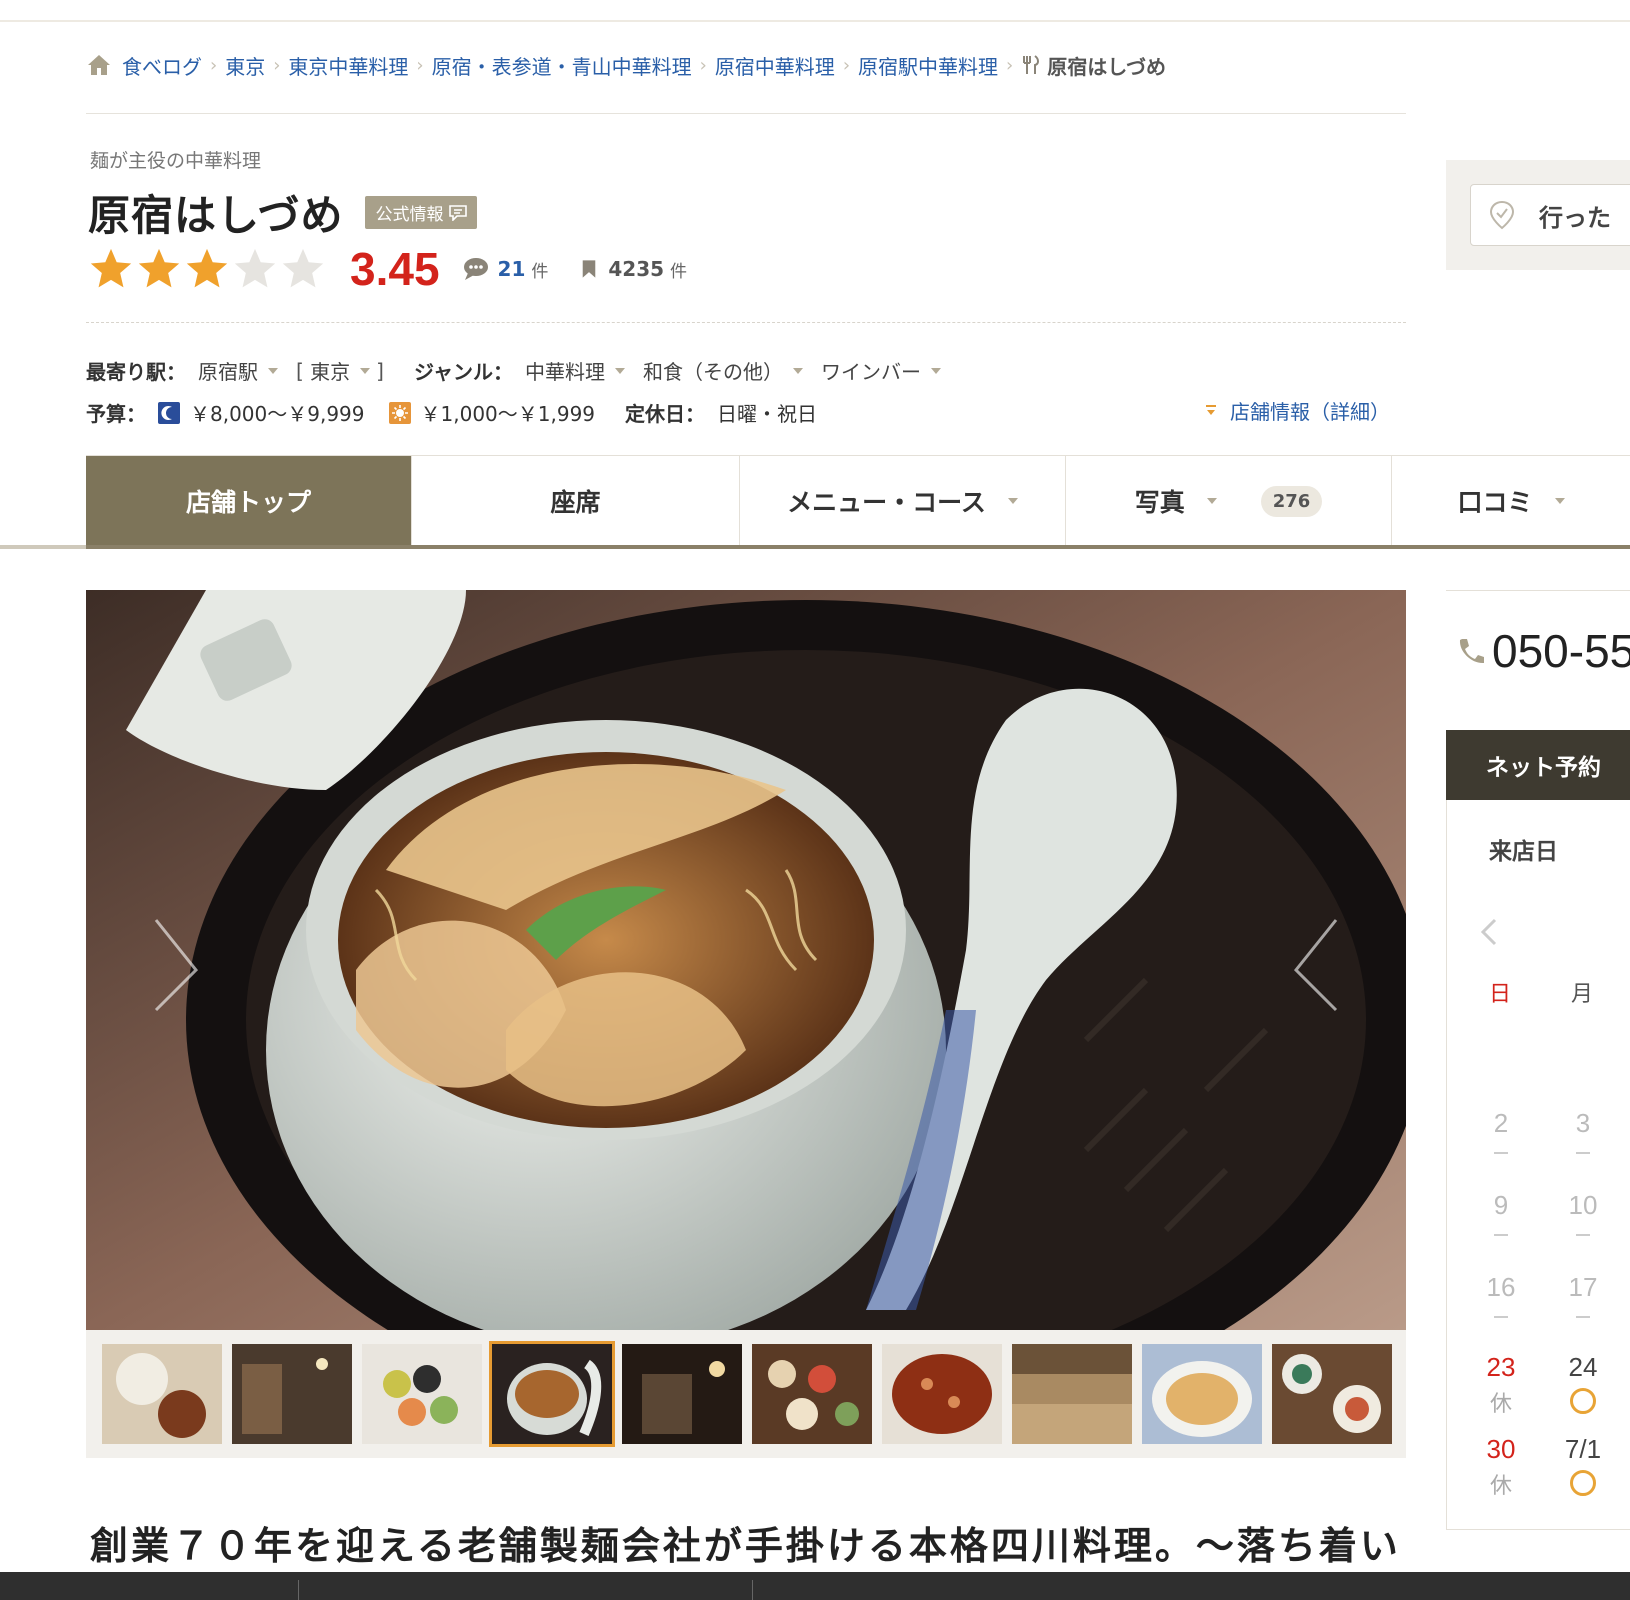  What do you see at coordinates (207, 269) in the screenshot?
I see `rating-stars` at bounding box center [207, 269].